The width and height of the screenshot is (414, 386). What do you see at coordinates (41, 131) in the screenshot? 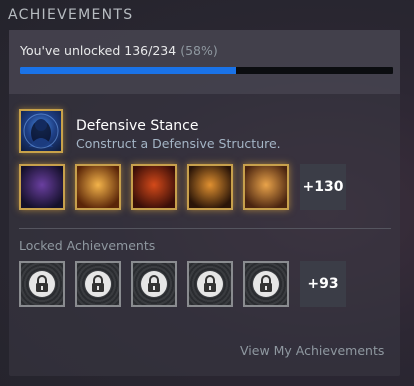
I see `defensive-stance-achievement-icon` at bounding box center [41, 131].